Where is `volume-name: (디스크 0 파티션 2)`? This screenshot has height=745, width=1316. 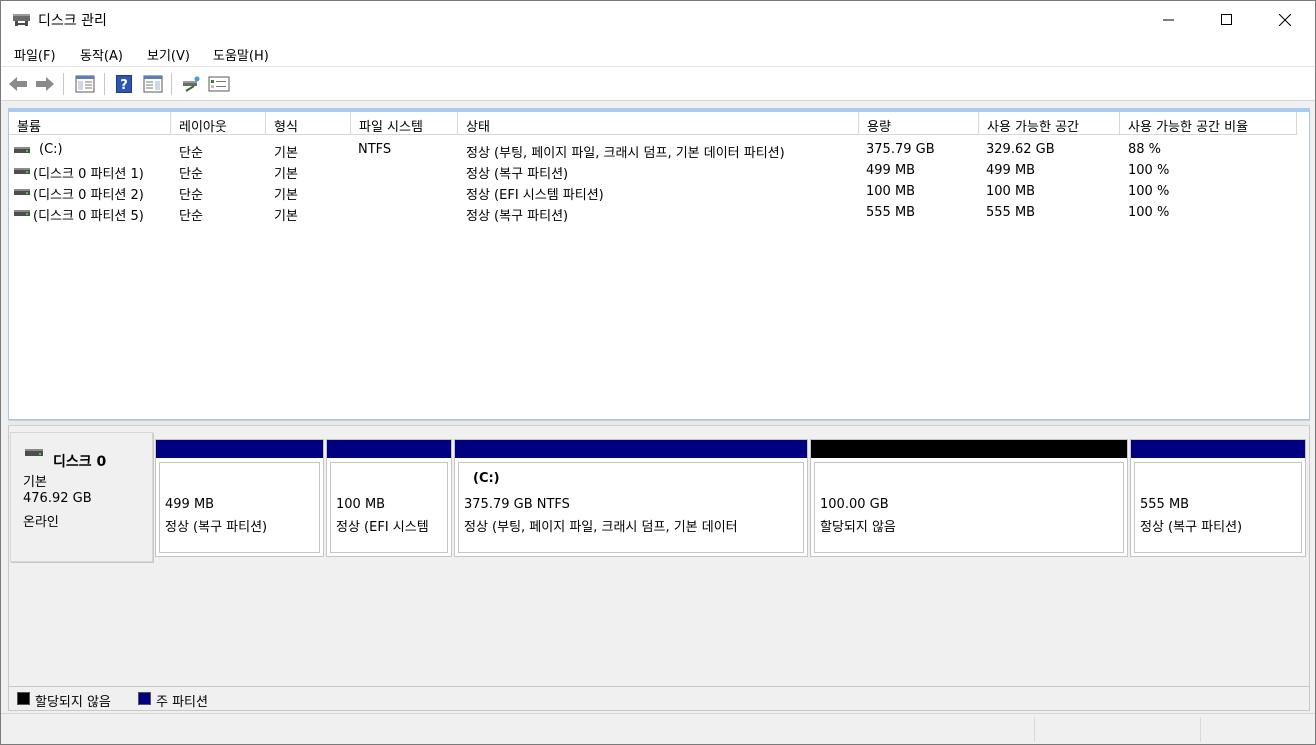 volume-name: (디스크 0 파티션 2) is located at coordinates (88, 195).